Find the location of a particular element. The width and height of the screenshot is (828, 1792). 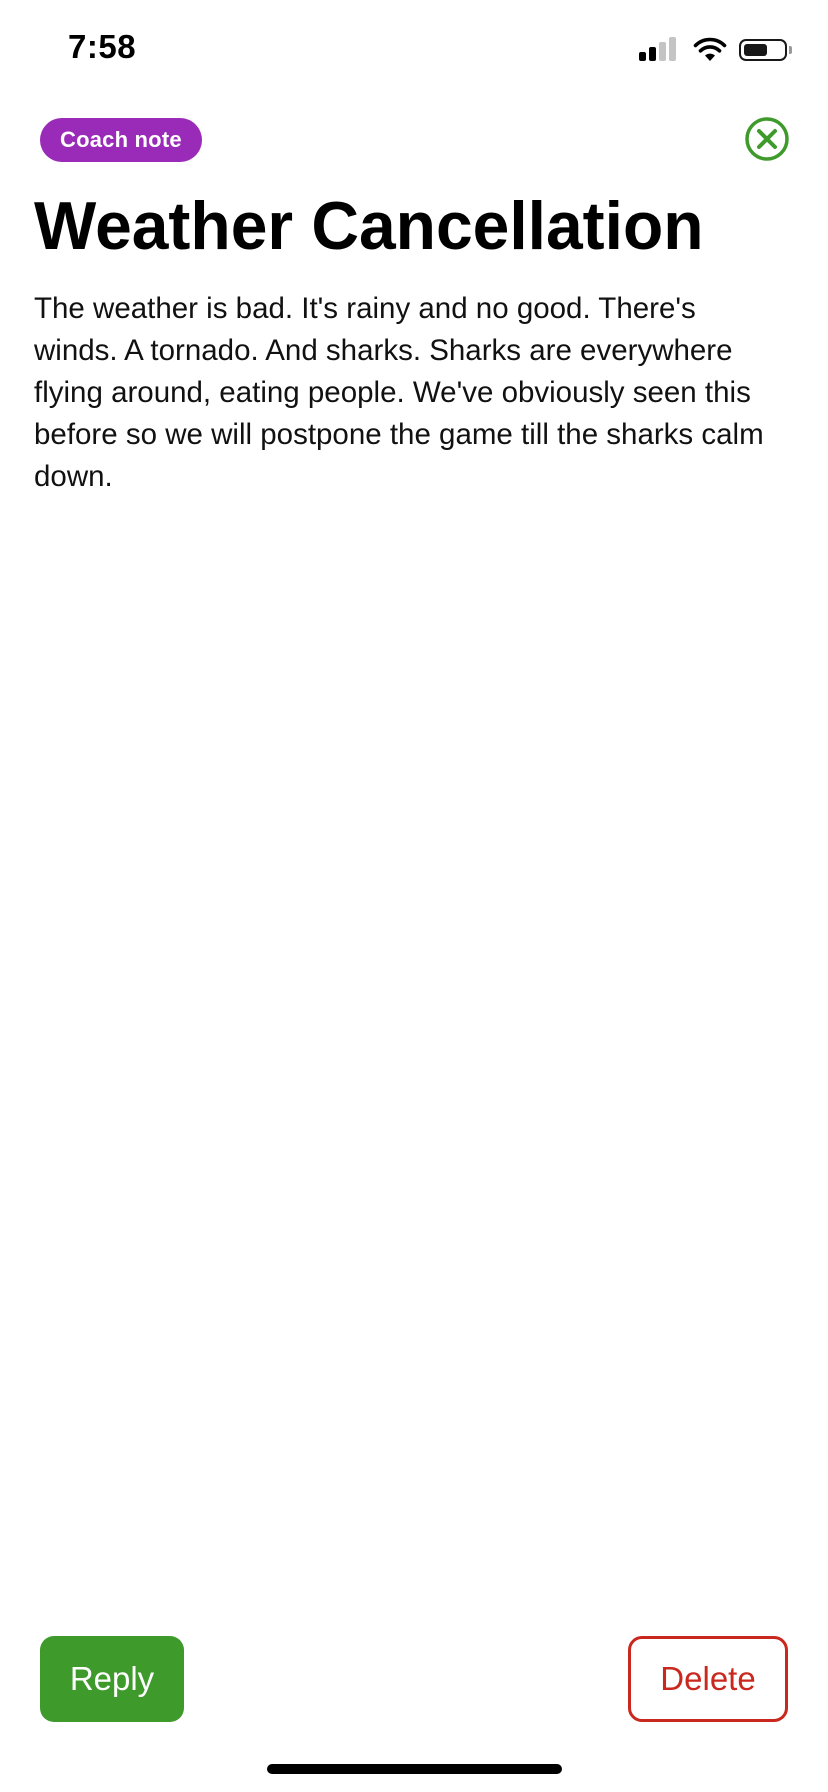

reply-button: Reply is located at coordinates (112, 1679).